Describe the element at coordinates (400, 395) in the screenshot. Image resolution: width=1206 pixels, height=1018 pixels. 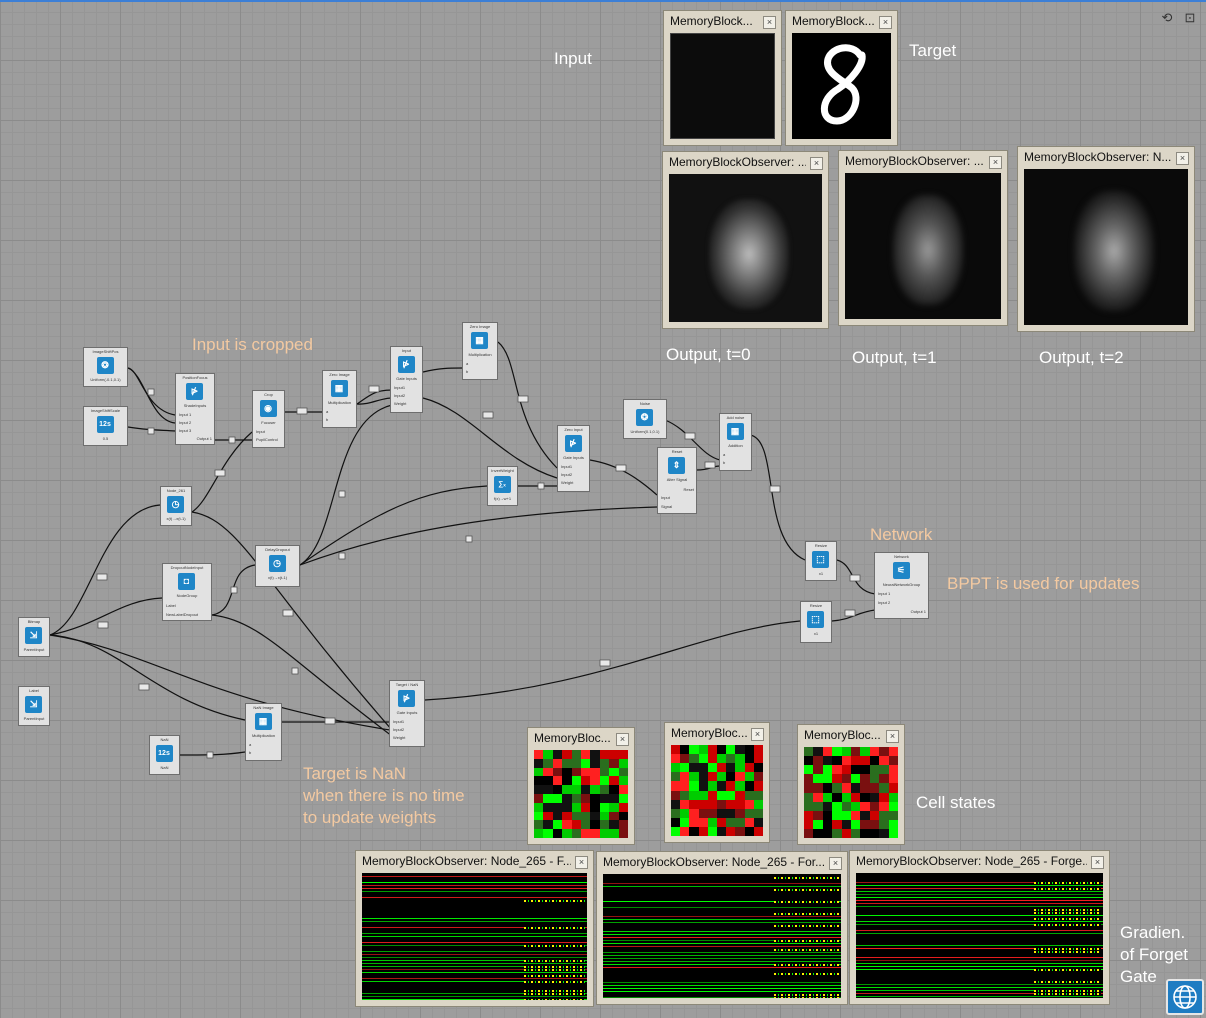
I see `port-label: Input2` at that location.